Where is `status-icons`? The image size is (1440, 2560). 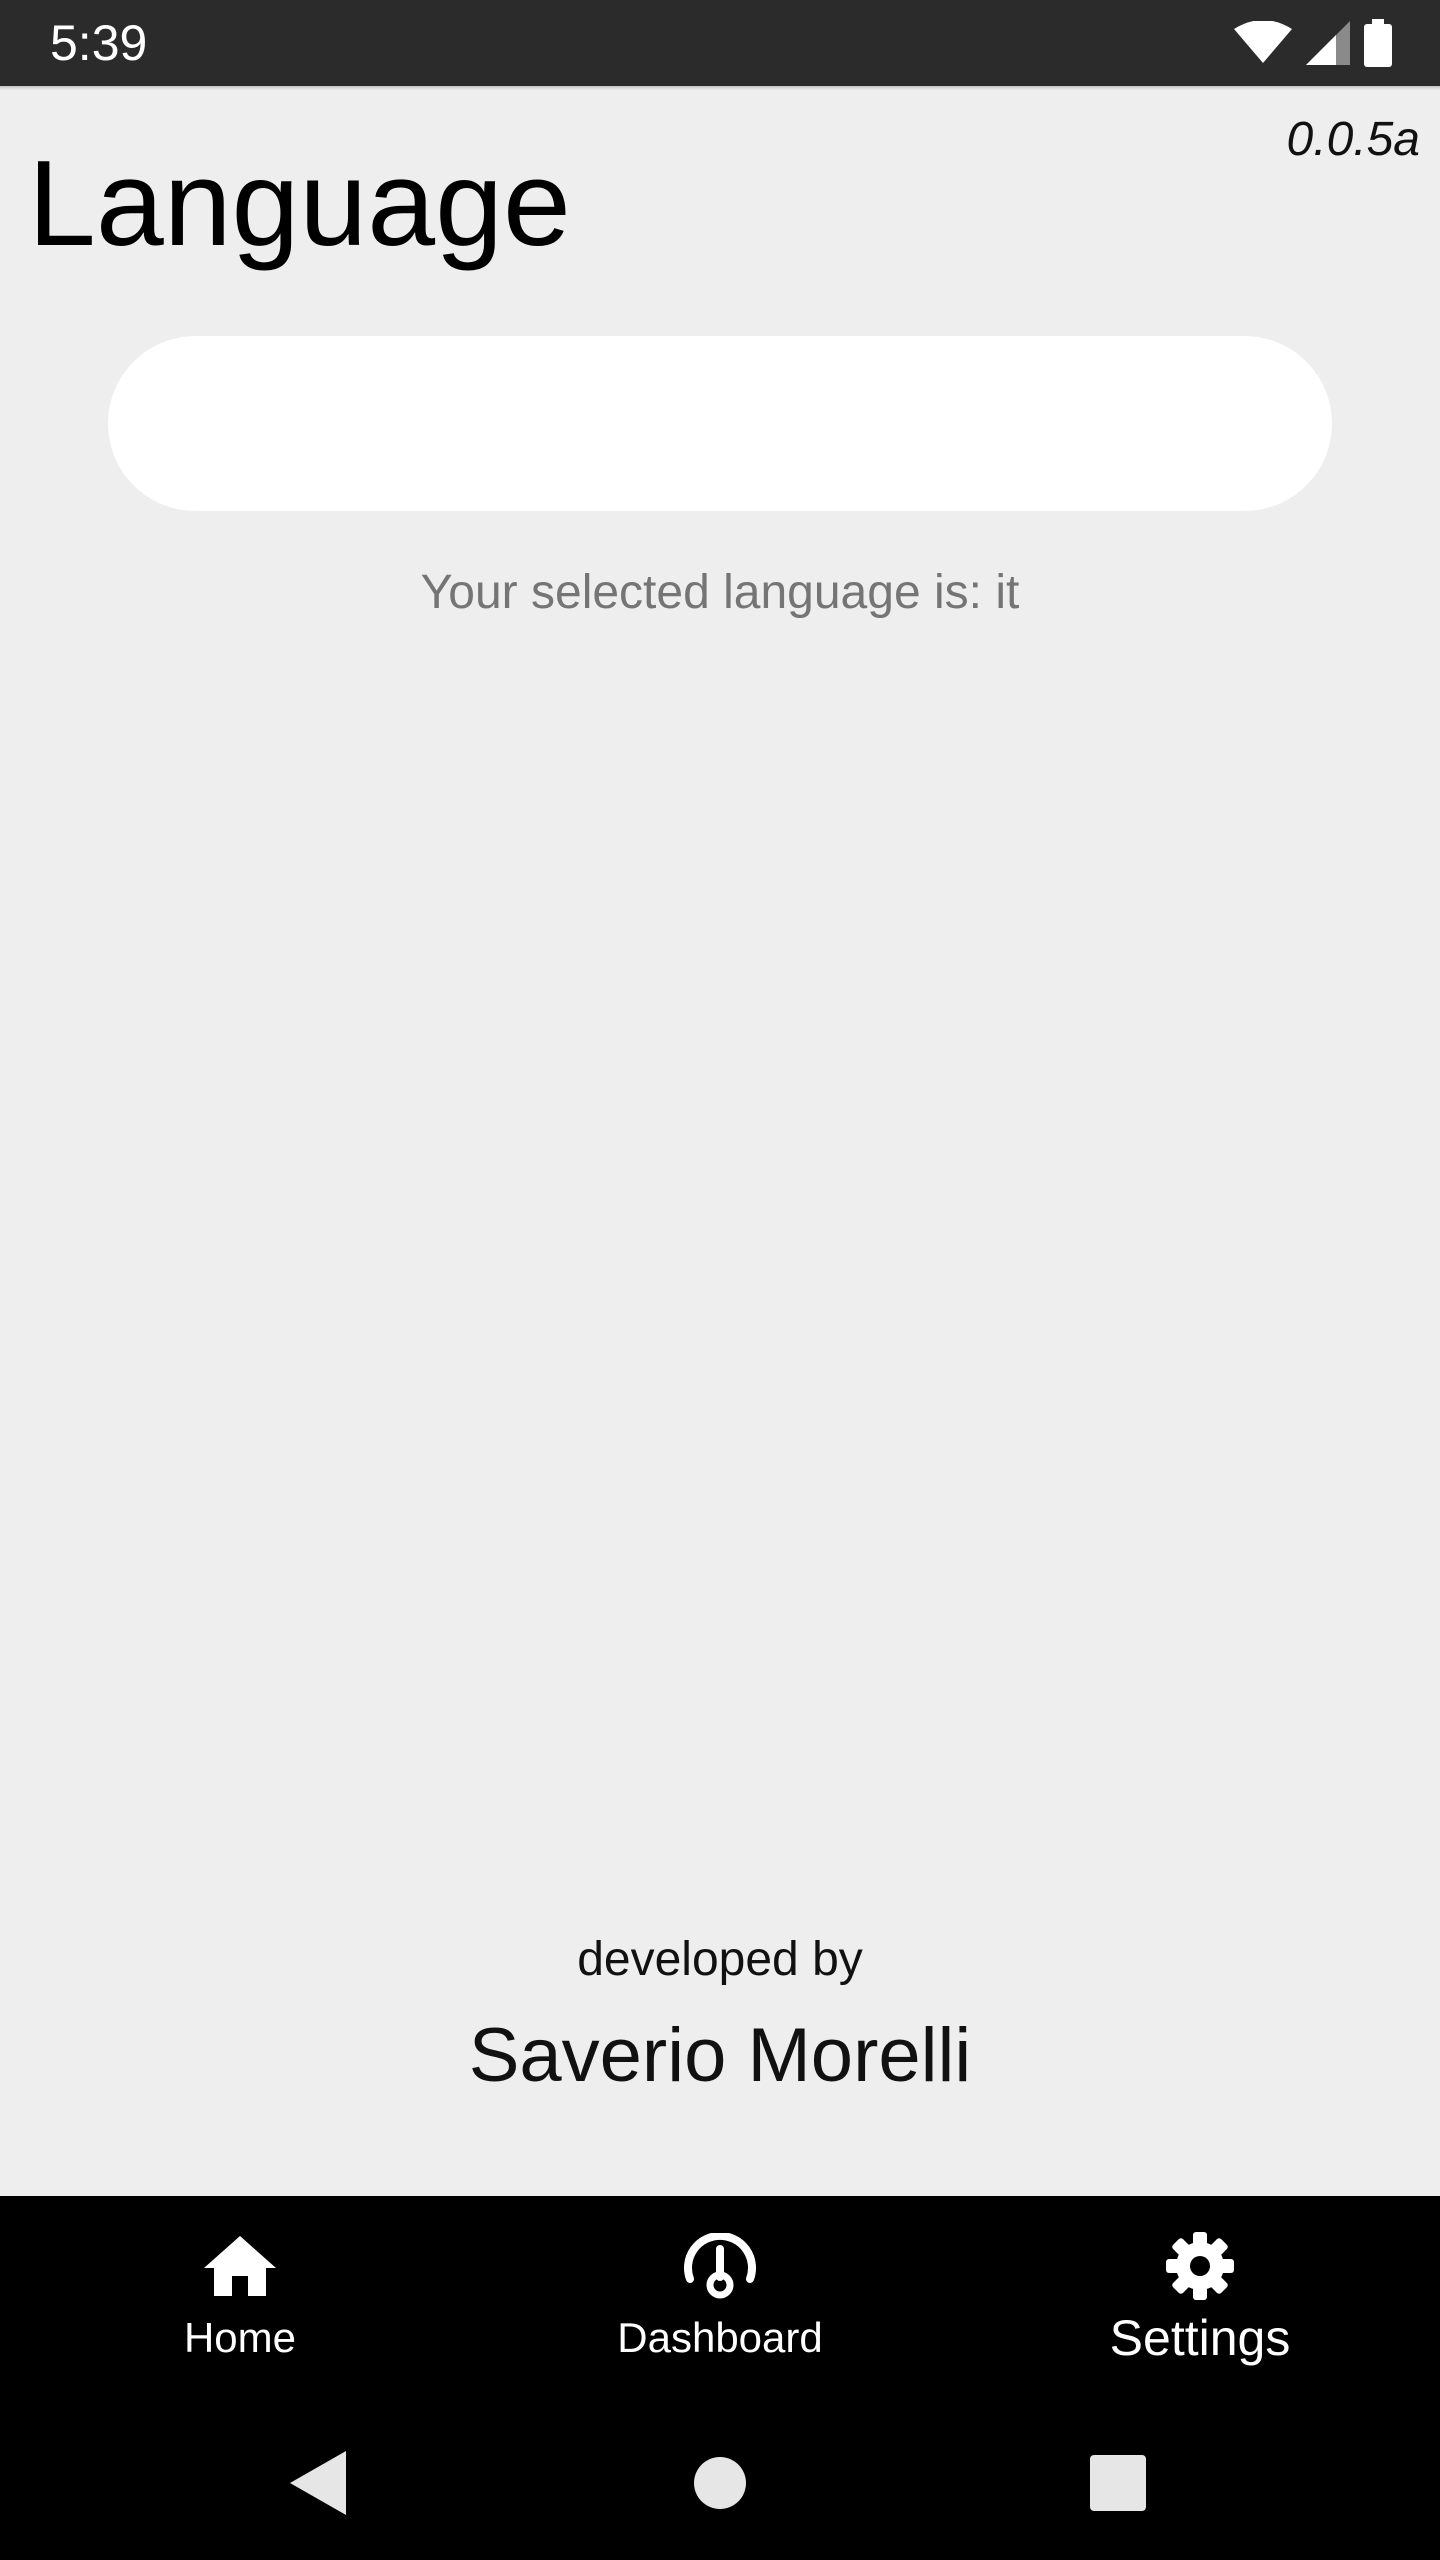
status-icons is located at coordinates (1313, 43).